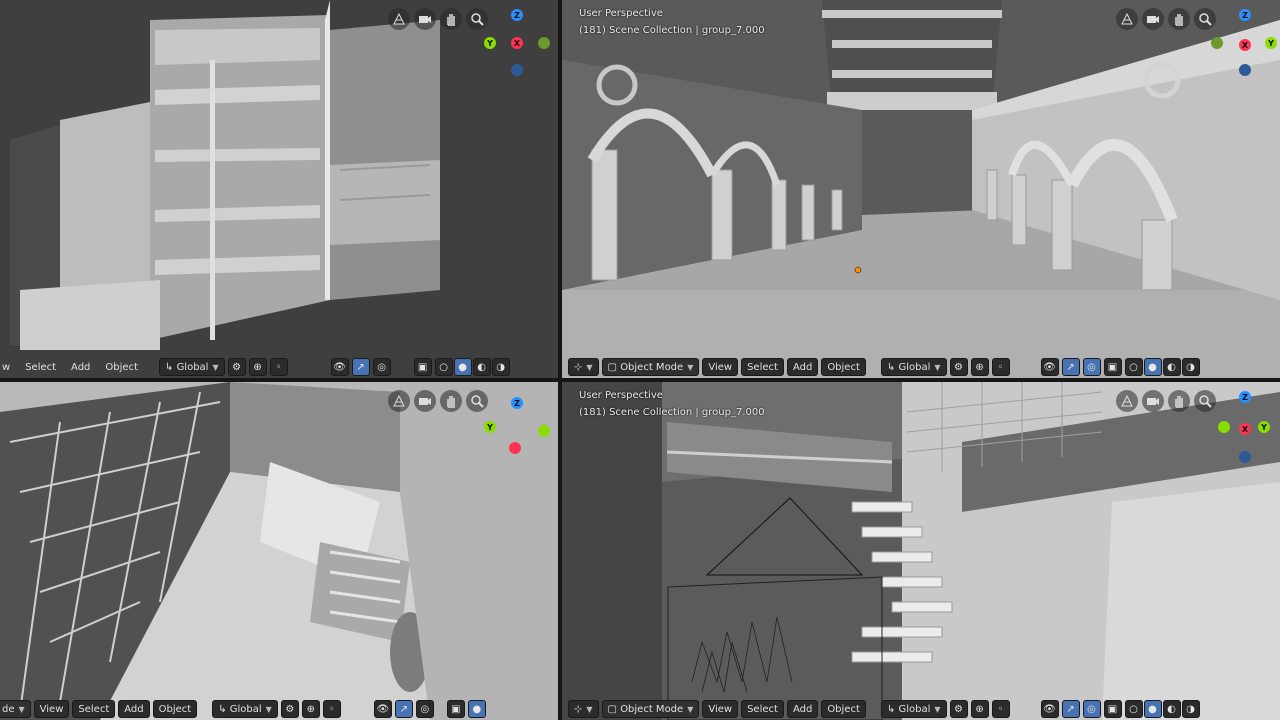 This screenshot has width=1280, height=720. I want to click on axis-gizmo: Z Y X, so click(517, 41).